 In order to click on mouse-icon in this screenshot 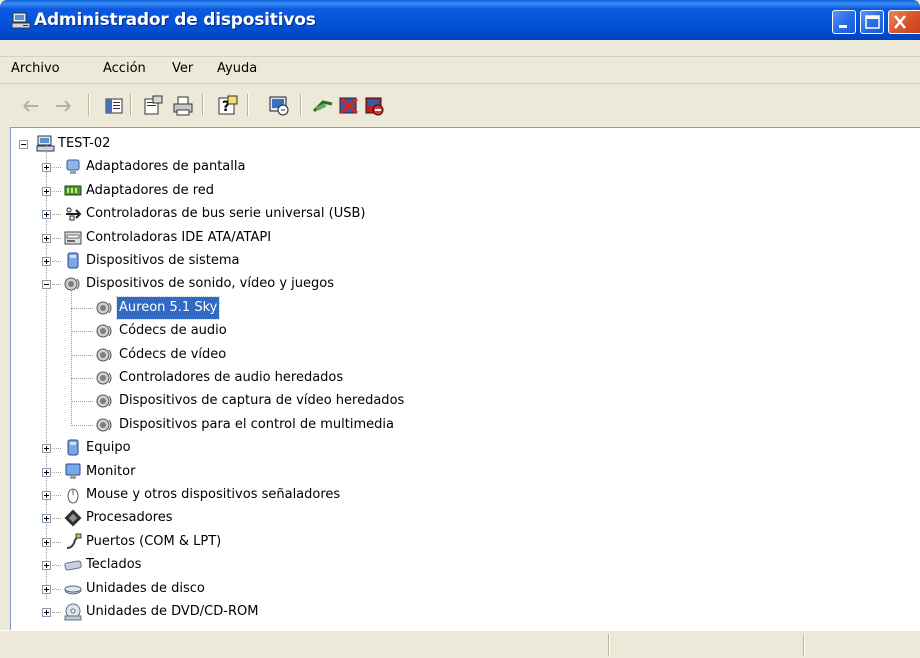, I will do `click(73, 496)`.